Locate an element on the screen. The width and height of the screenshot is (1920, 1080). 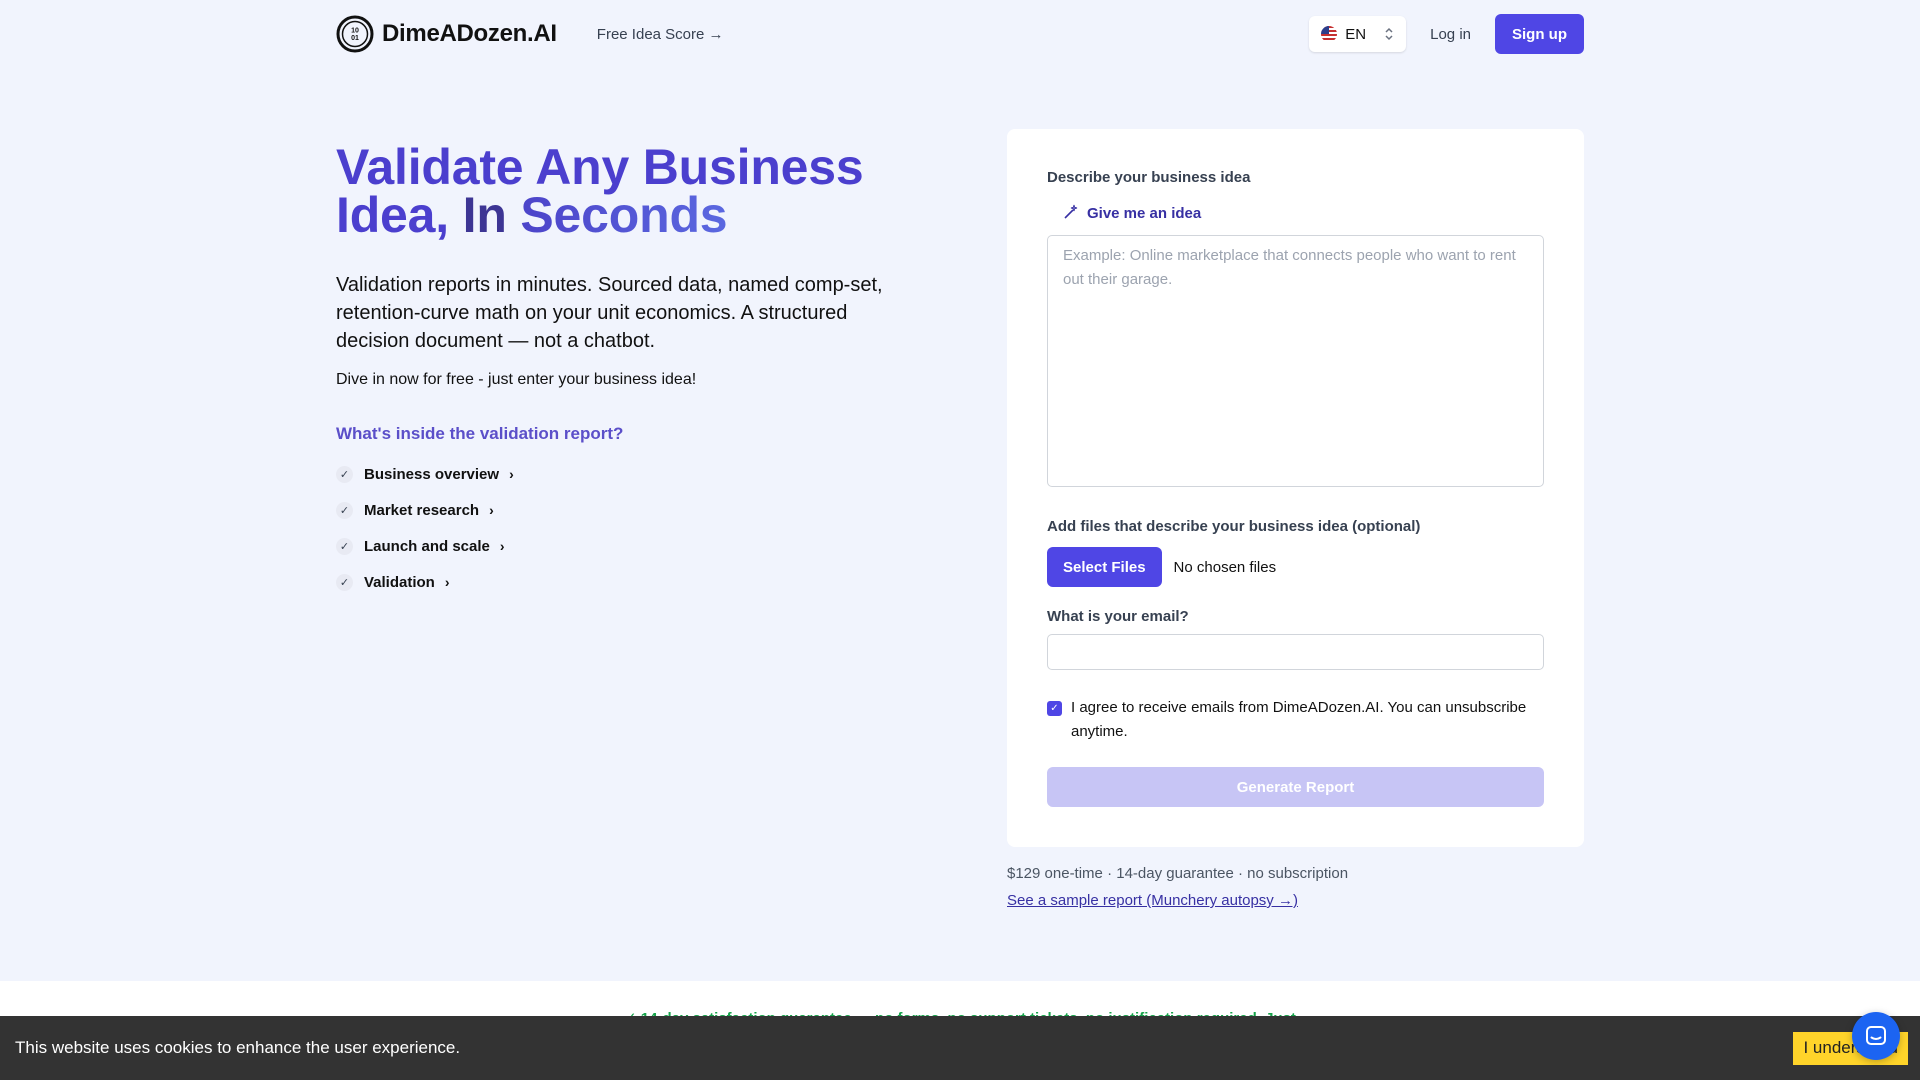
email-label: What is your email? is located at coordinates (1118, 616).